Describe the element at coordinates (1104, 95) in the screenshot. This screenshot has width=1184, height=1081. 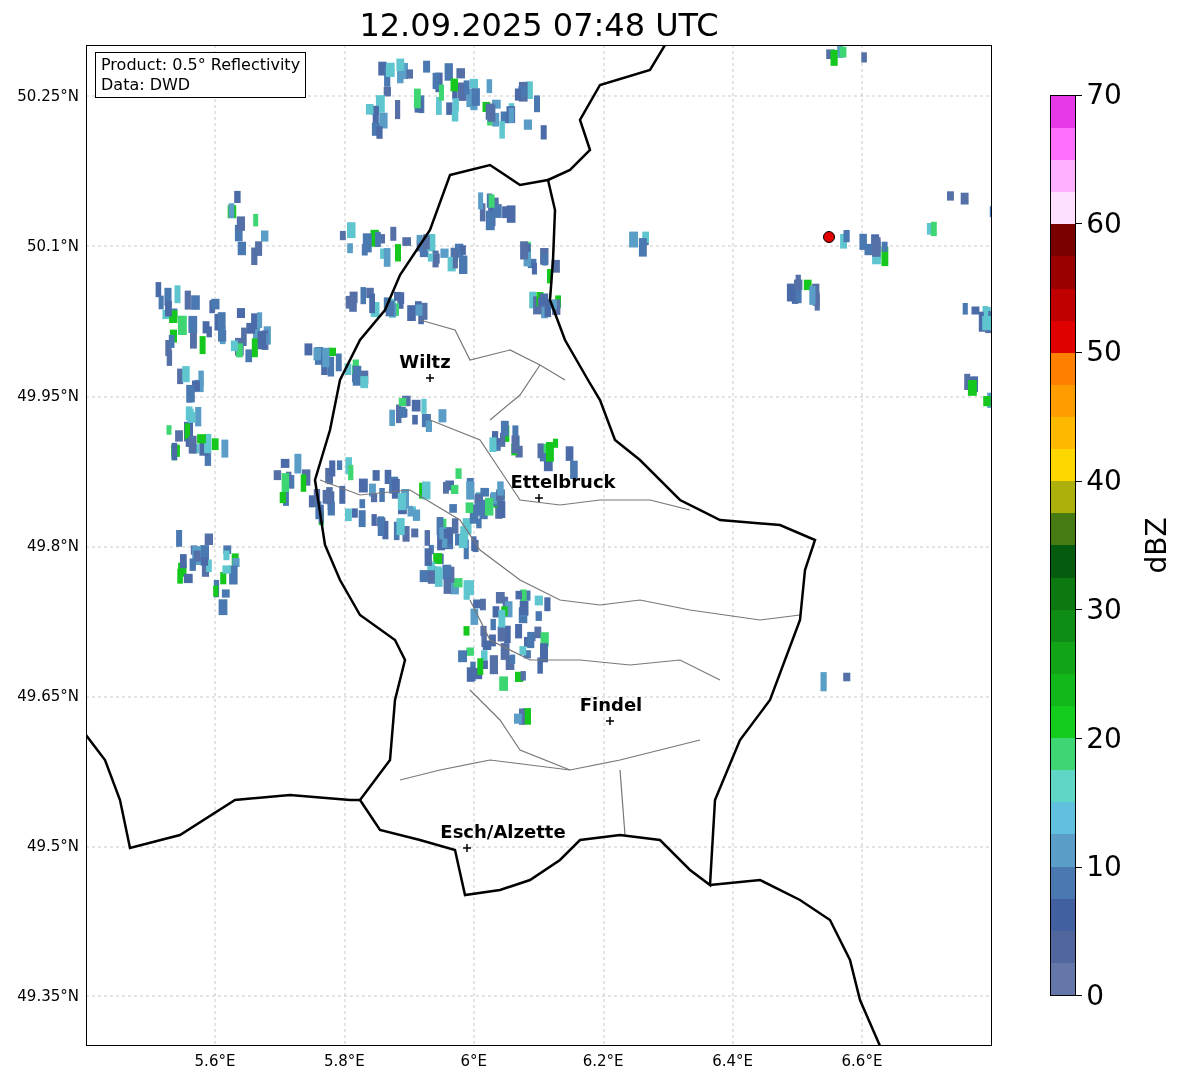
I see `colorbar-tick-label: 70` at that location.